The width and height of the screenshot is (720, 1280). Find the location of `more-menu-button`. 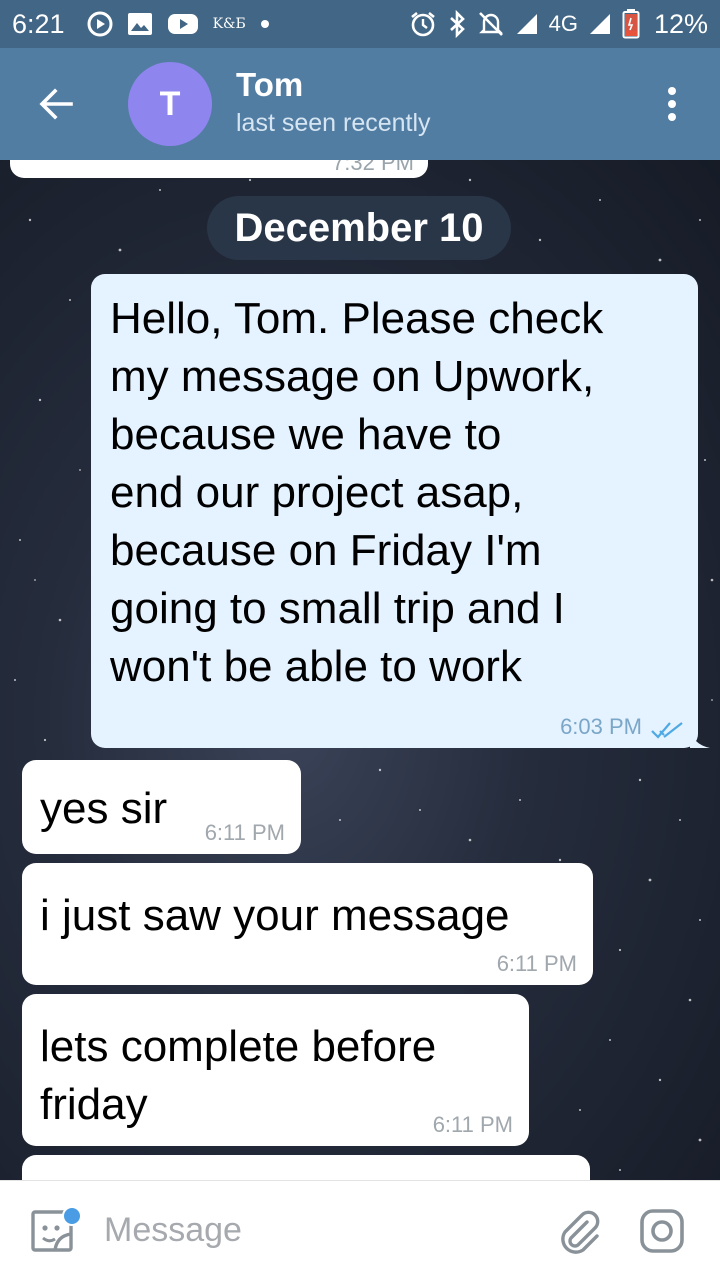

more-menu-button is located at coordinates (672, 104).